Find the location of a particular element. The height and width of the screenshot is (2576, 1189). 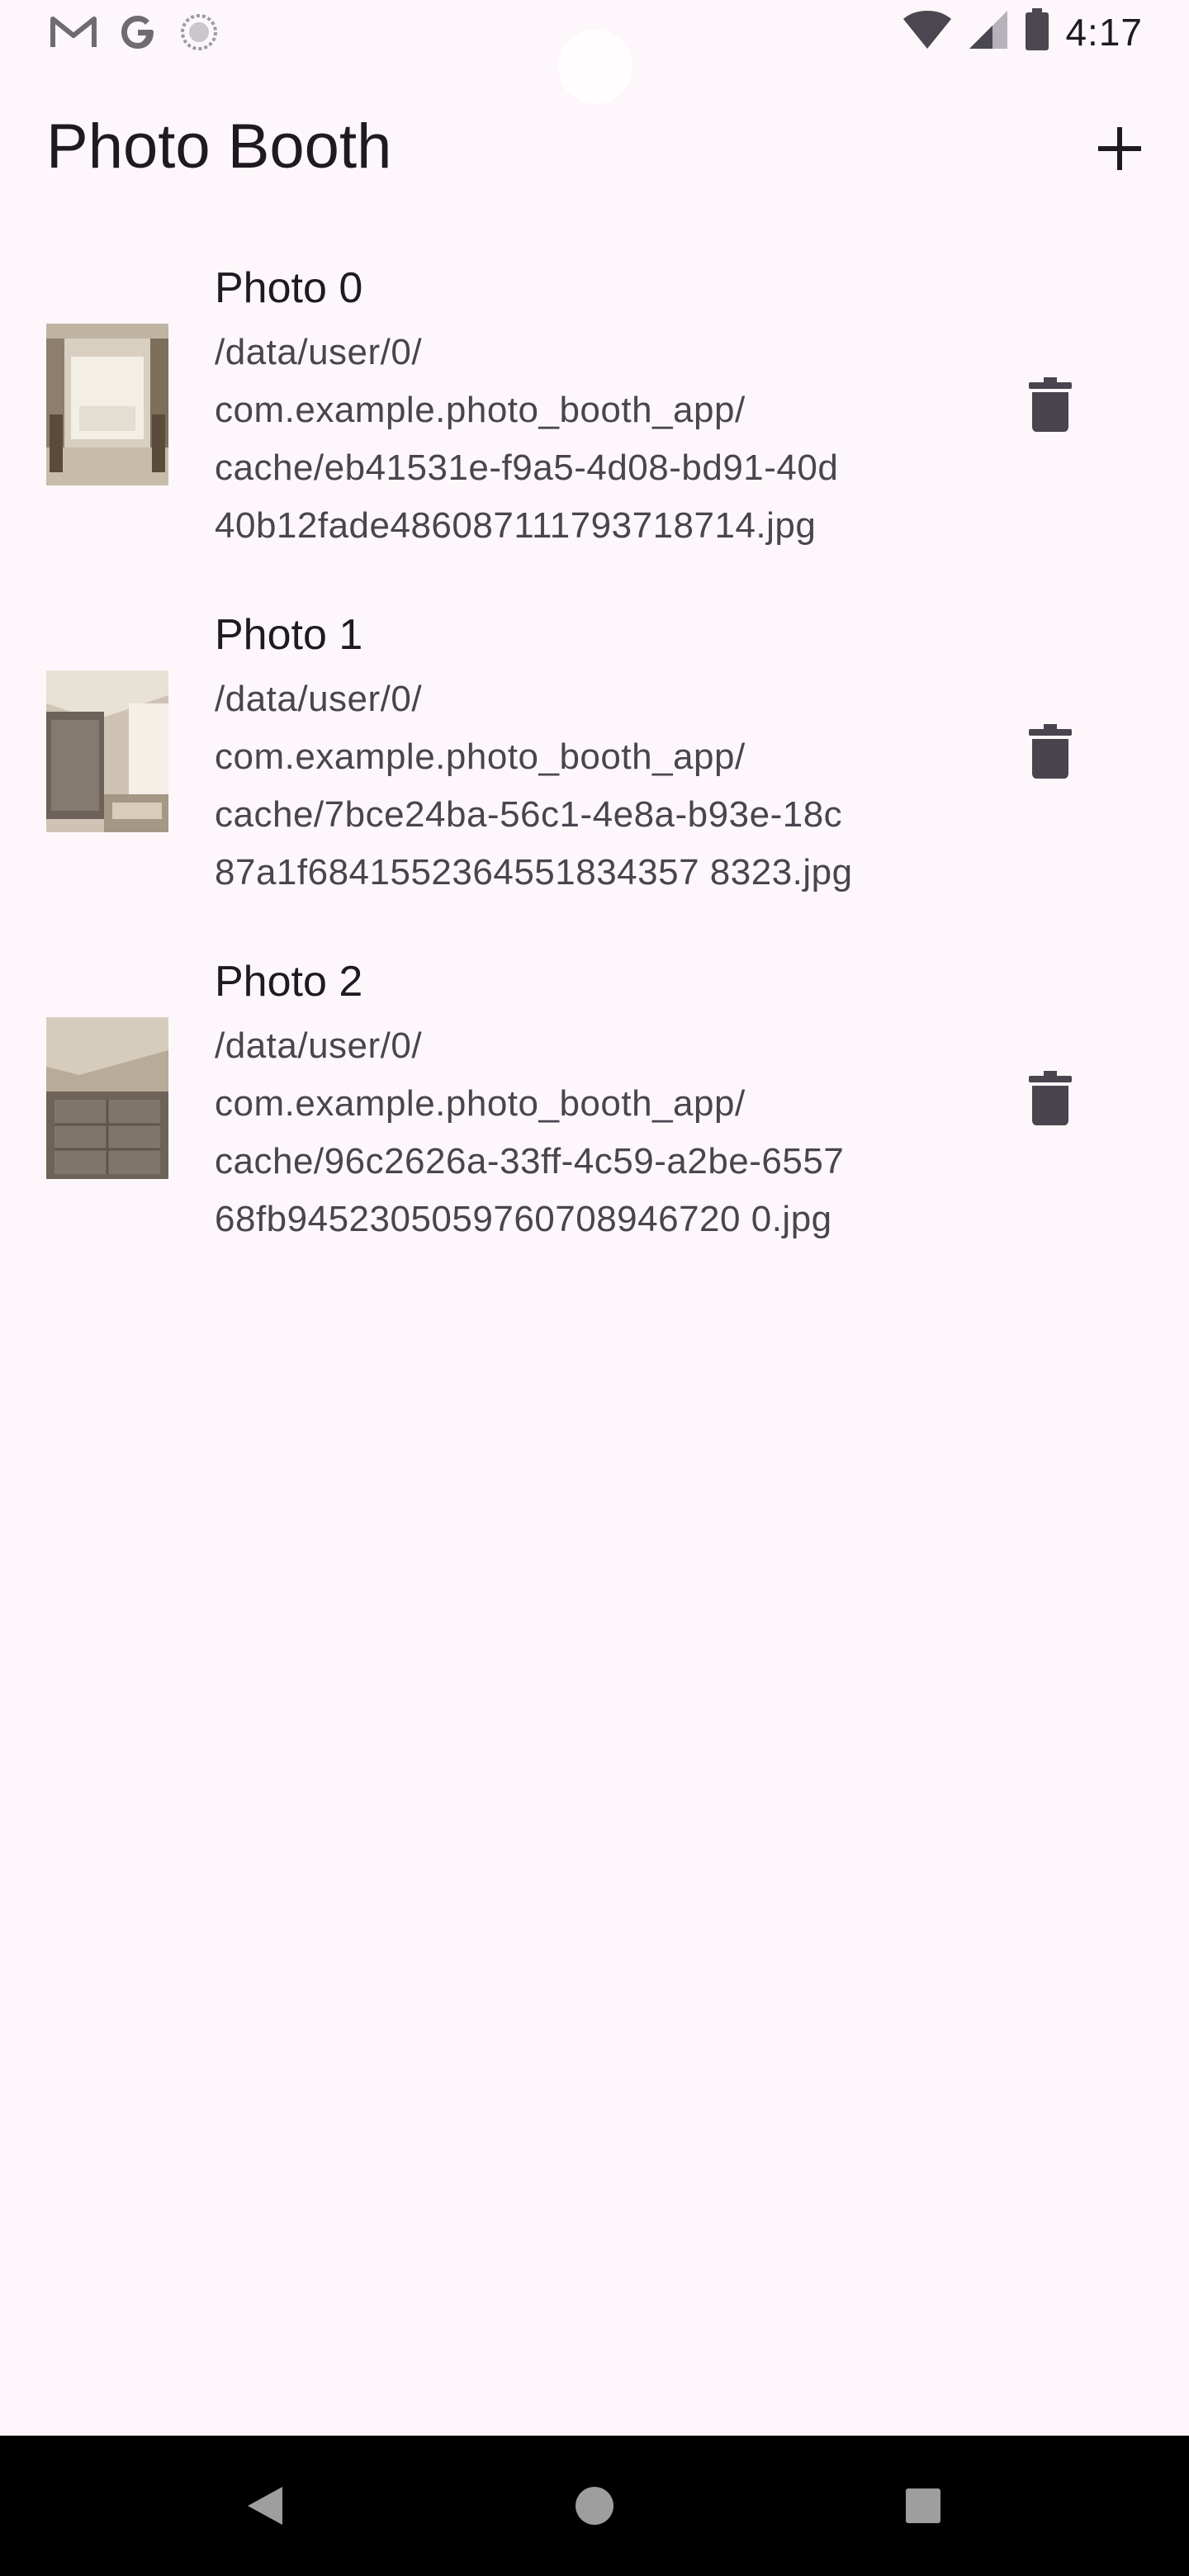

photo-title: Photo 1 is located at coordinates (289, 635).